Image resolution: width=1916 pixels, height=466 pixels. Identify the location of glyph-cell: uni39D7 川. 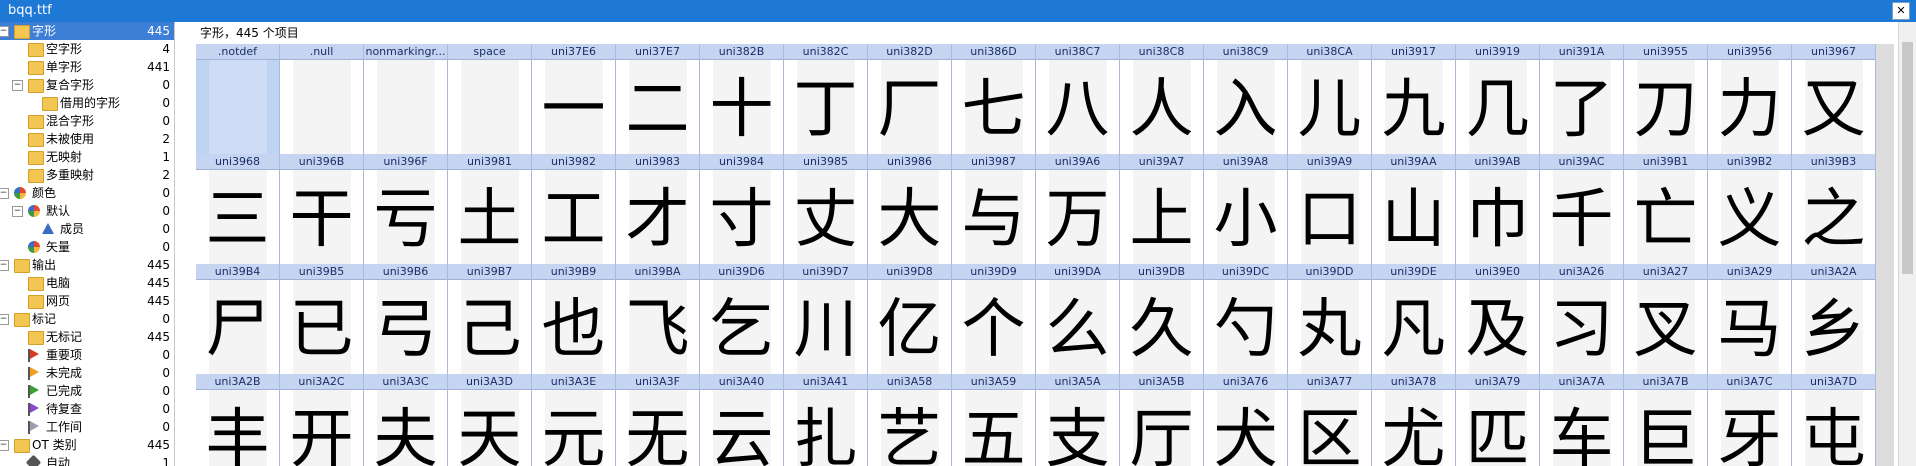
(826, 319).